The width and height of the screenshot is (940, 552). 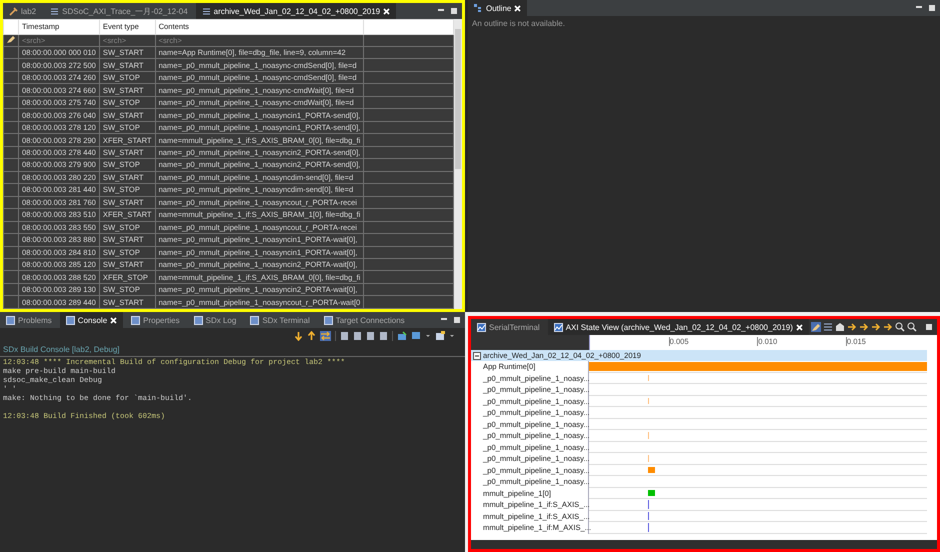 I want to click on view-tab: AXI State View (archive_Wed_Jan_02_12_04_02_+0800_2019), so click(x=678, y=327).